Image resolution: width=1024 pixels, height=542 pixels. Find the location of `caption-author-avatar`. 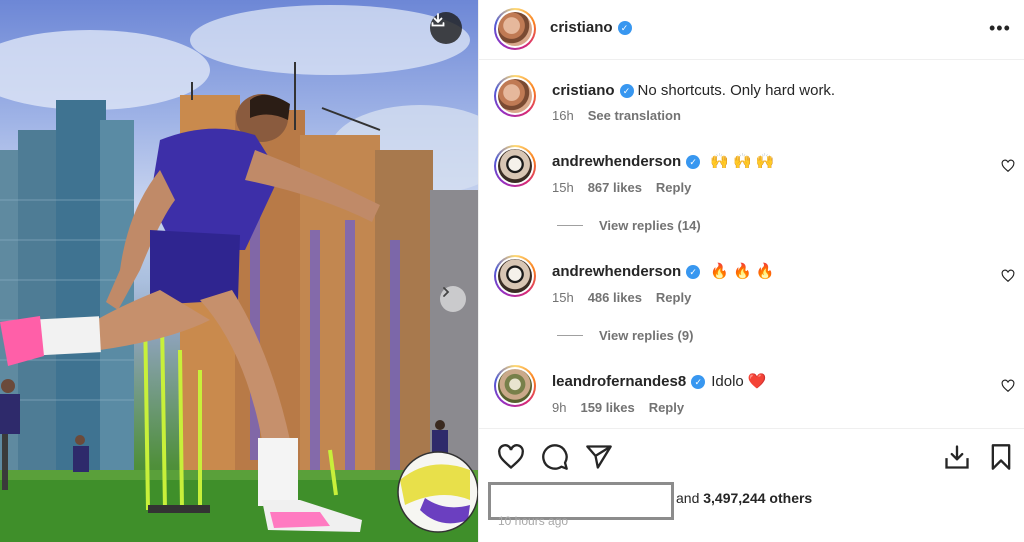

caption-author-avatar is located at coordinates (515, 96).